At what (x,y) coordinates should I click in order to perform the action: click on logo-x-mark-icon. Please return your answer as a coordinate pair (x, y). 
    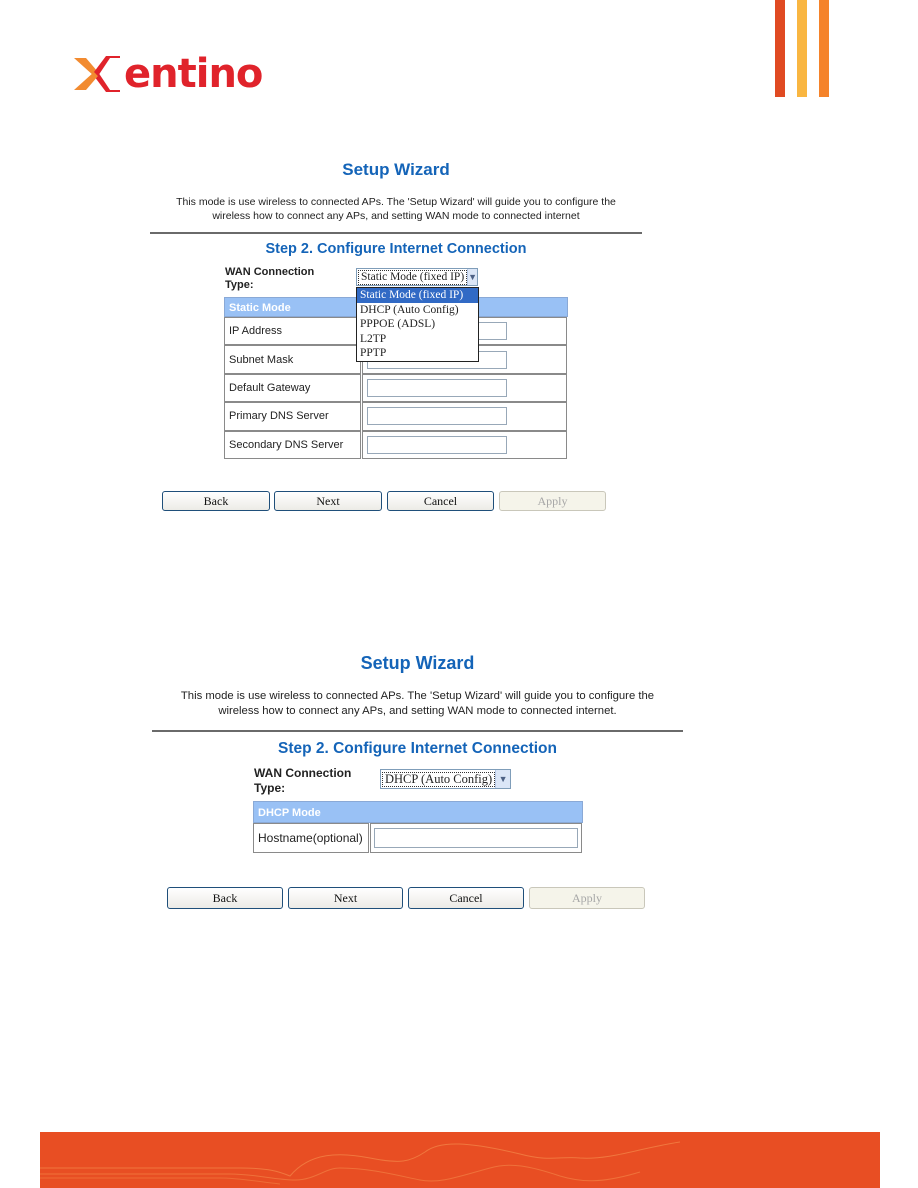
    Looking at the image, I should click on (97, 74).